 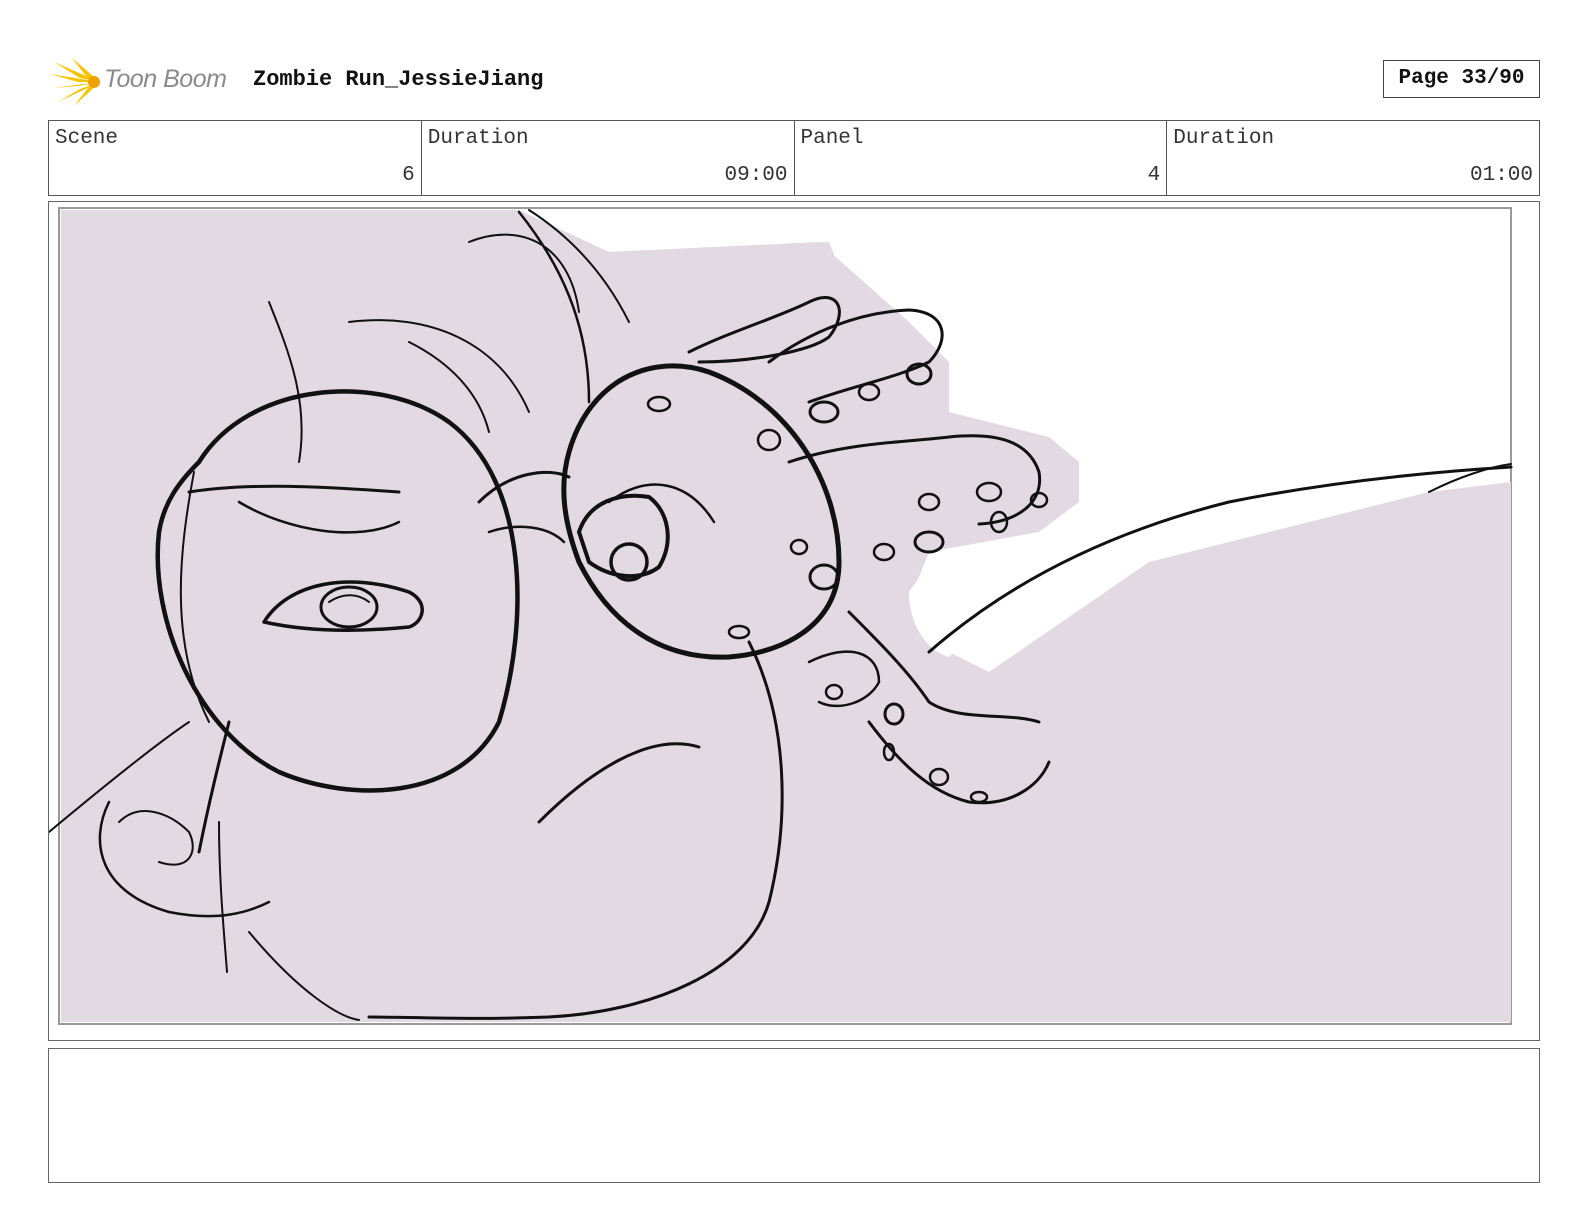 What do you see at coordinates (608, 158) in the screenshot?
I see `scene-duration-cell: Duration 09:00` at bounding box center [608, 158].